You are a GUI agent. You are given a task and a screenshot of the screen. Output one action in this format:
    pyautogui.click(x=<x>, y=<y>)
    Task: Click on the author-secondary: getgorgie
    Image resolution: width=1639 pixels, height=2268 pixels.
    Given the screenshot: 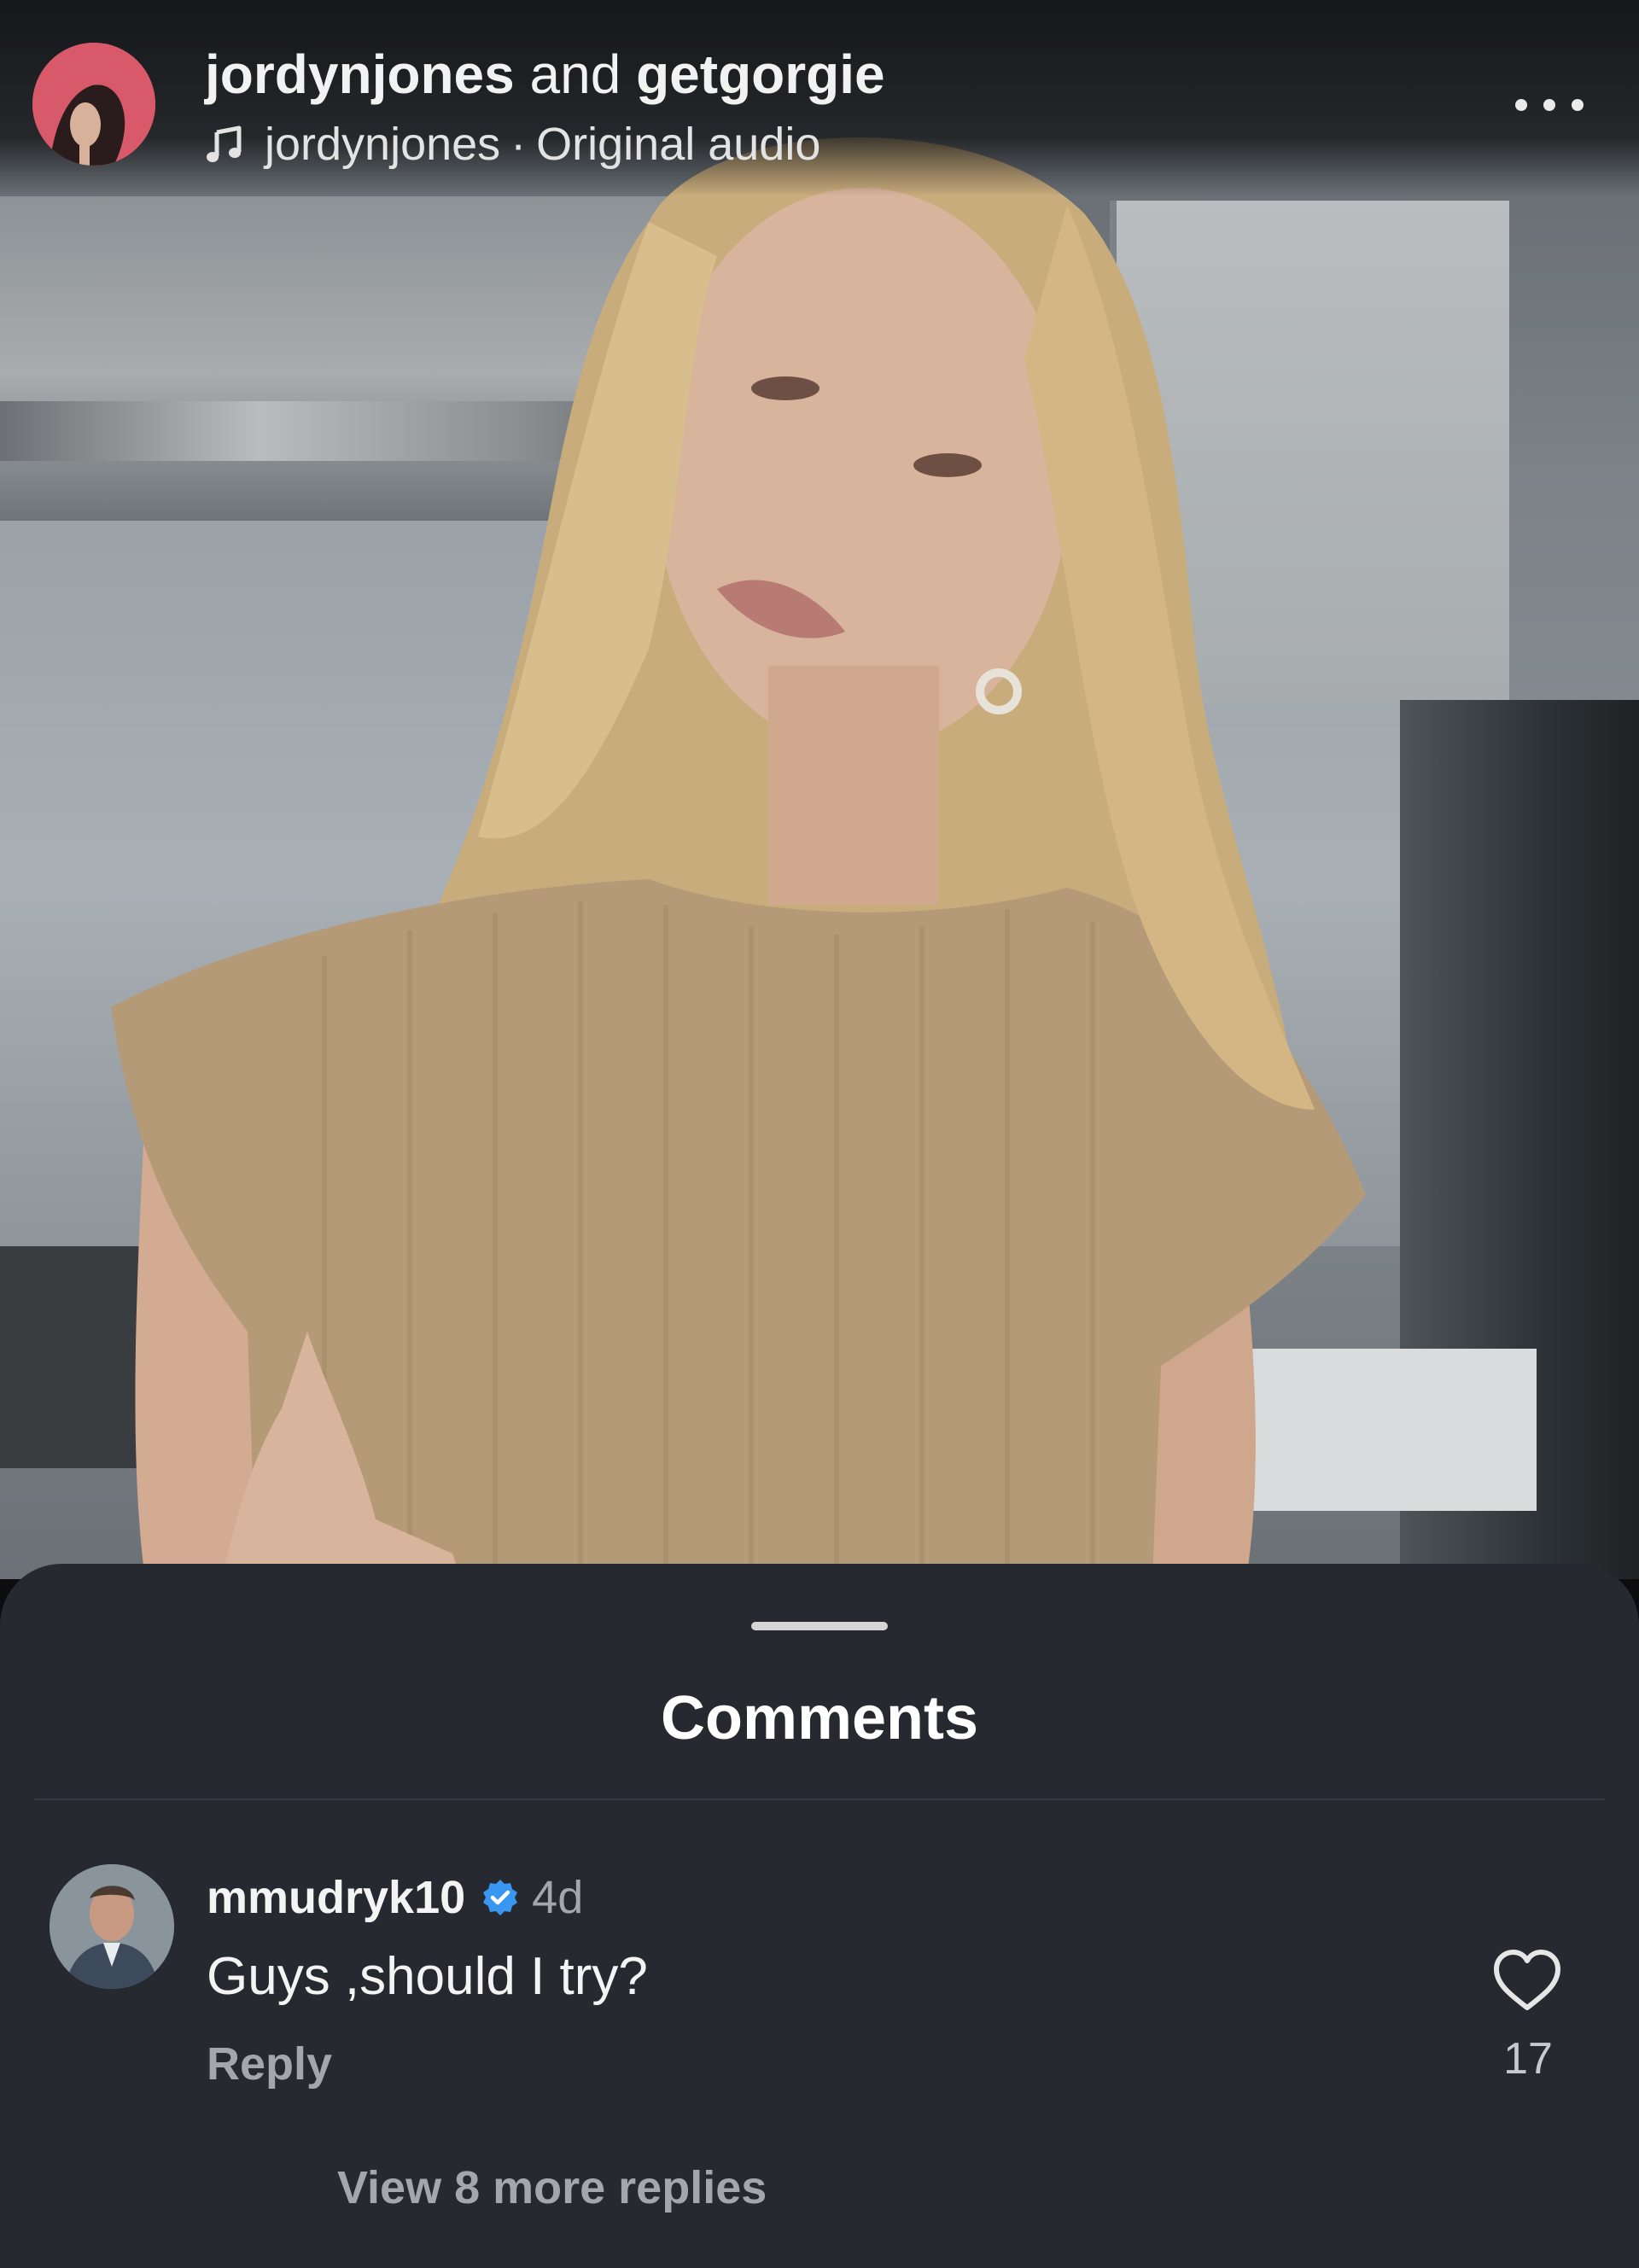 What is the action you would take?
    pyautogui.click(x=760, y=74)
    